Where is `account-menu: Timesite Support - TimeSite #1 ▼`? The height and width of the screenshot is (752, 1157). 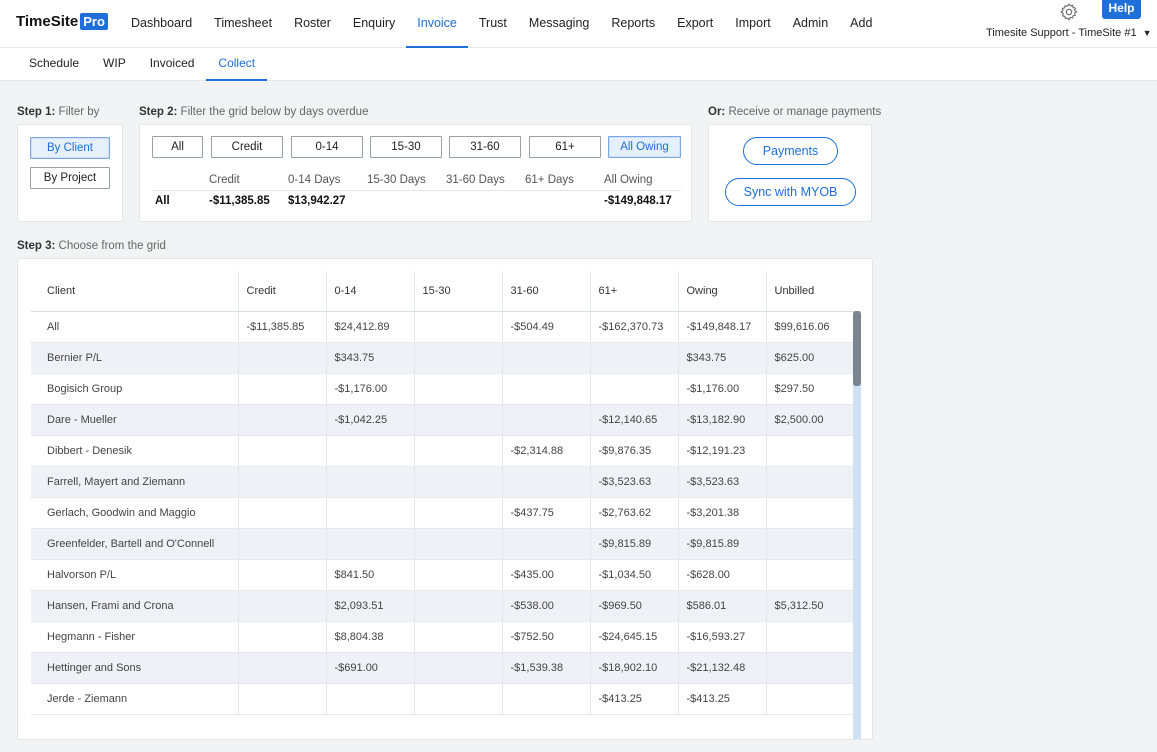
account-menu: Timesite Support - TimeSite #1 ▼ is located at coordinates (1069, 33).